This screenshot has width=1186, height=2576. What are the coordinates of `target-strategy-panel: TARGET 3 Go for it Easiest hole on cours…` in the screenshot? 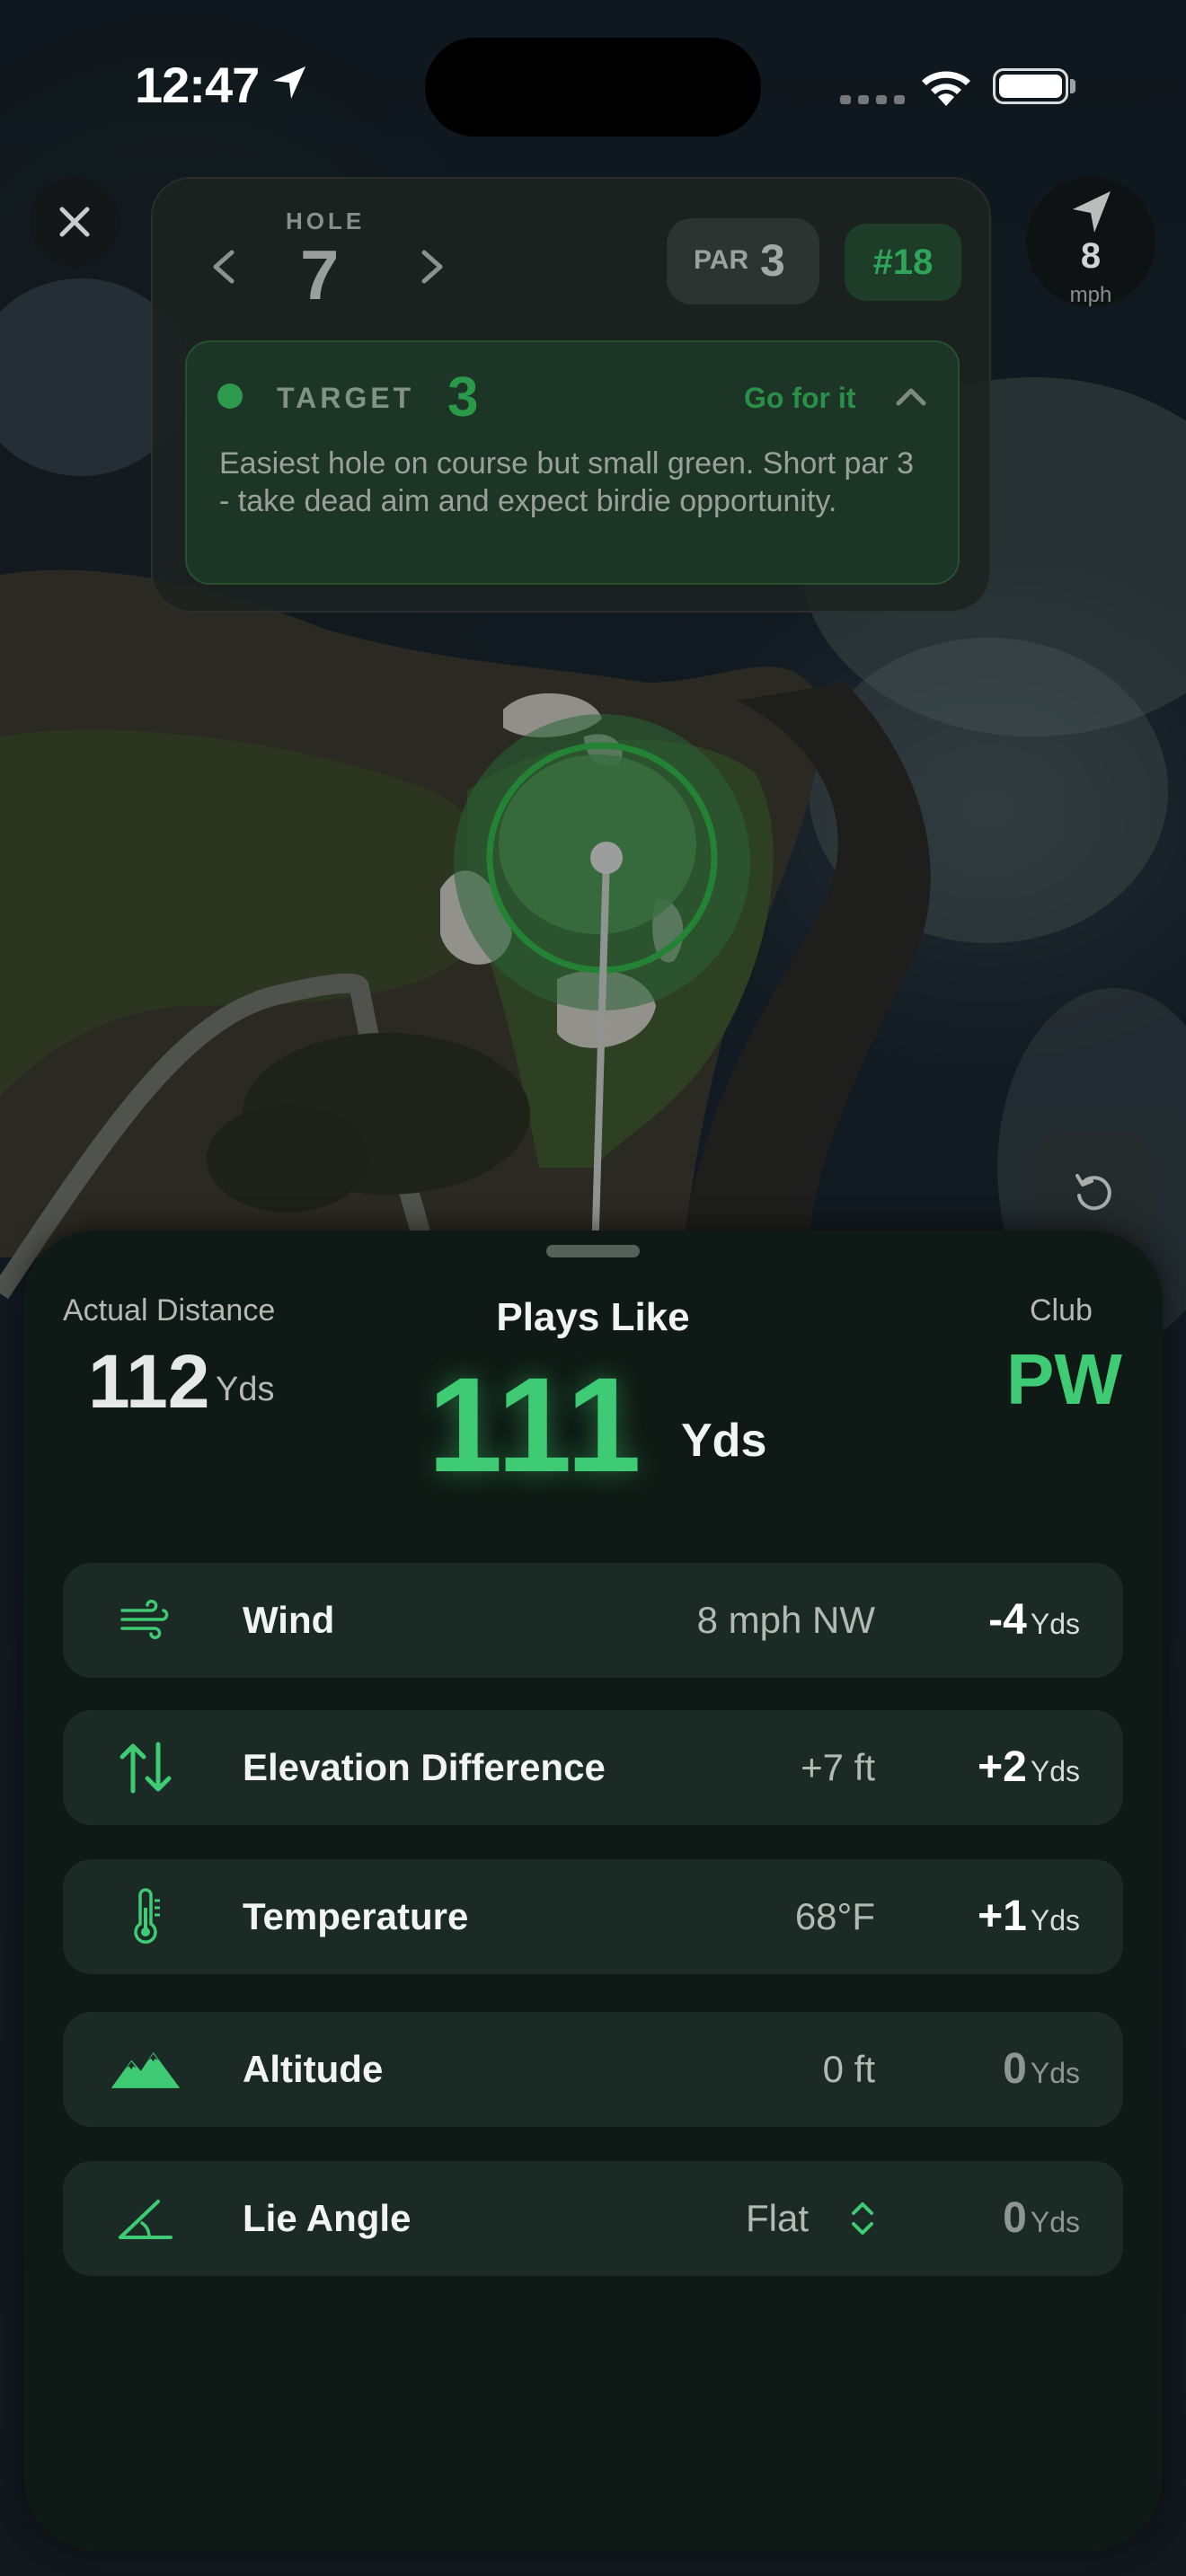 It's located at (572, 462).